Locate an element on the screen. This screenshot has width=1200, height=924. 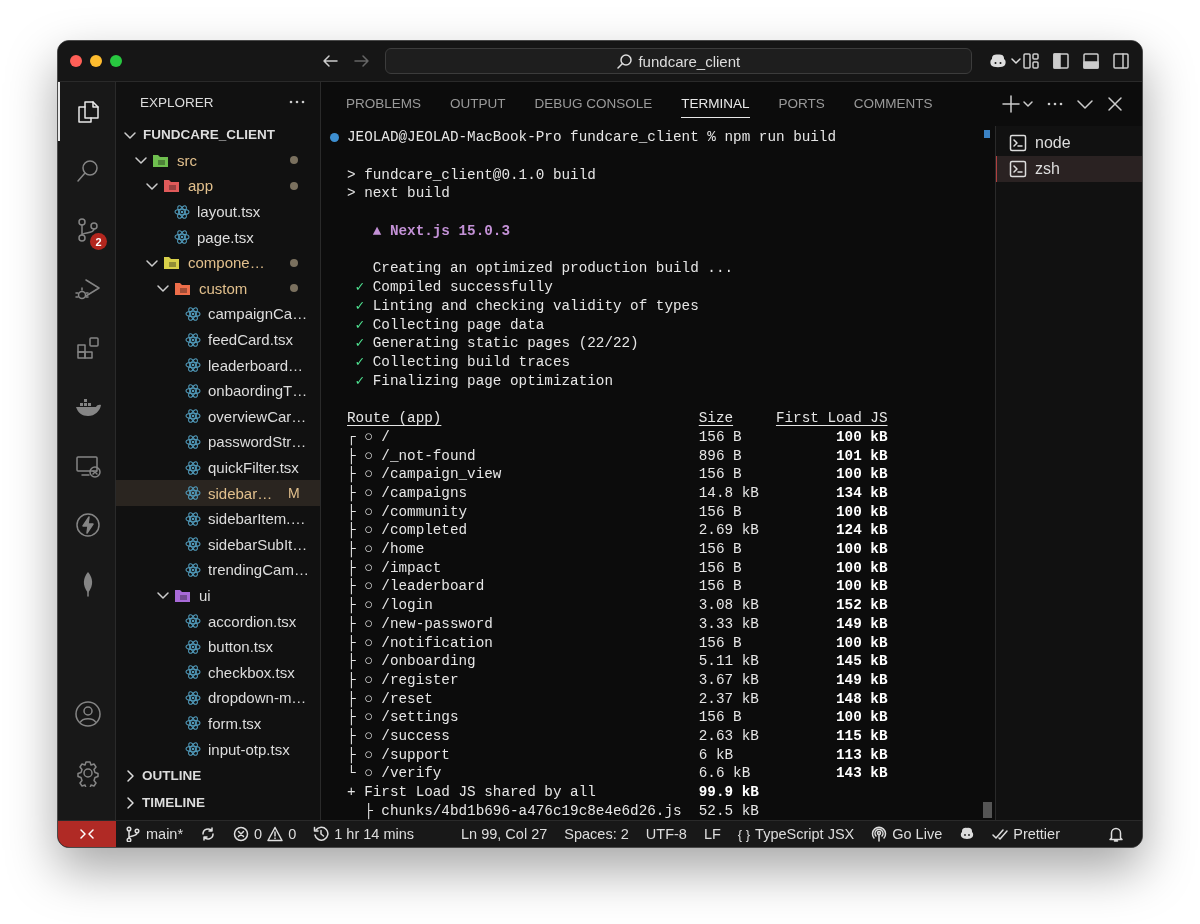
command-center-search: fundcare_client is located at coordinates (678, 61).